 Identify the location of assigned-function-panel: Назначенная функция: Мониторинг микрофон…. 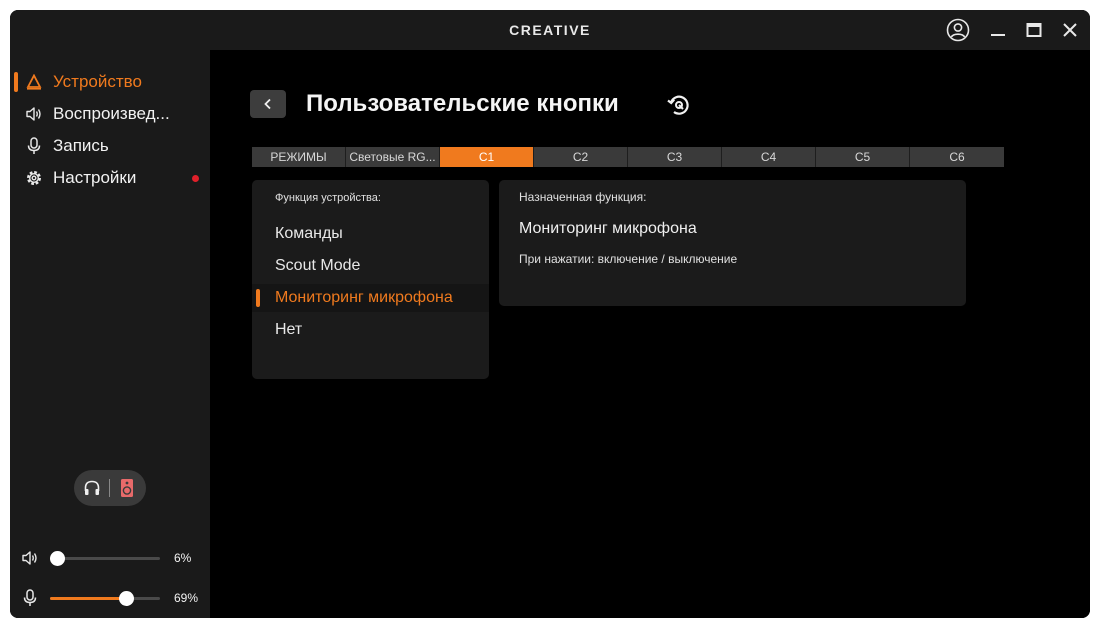
(732, 243).